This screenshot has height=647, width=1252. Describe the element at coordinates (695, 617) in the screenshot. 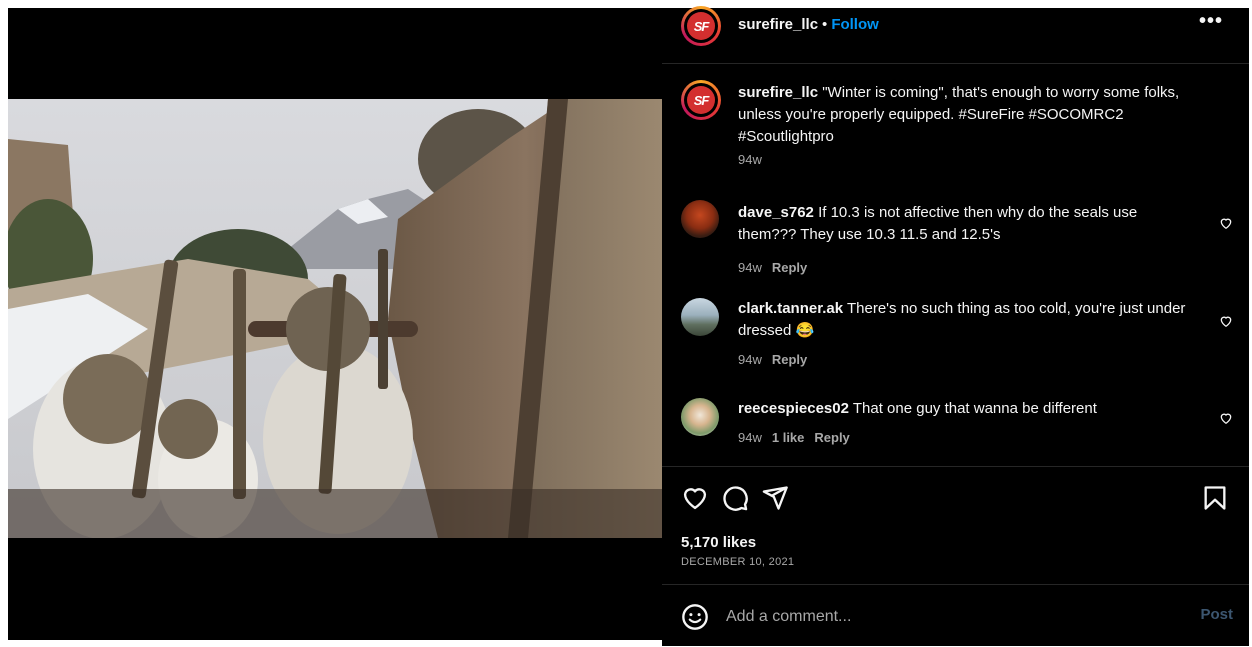

I see `emoji-icon` at that location.